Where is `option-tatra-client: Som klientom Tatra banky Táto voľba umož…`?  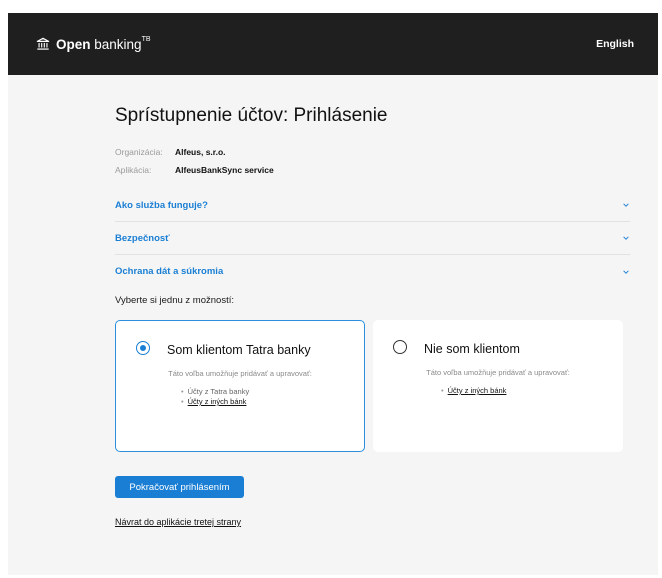
option-tatra-client: Som klientom Tatra banky Táto voľba umož… is located at coordinates (240, 386).